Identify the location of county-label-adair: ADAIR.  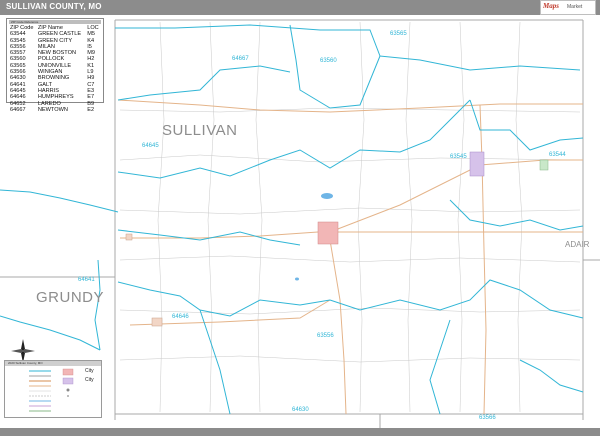
(577, 244).